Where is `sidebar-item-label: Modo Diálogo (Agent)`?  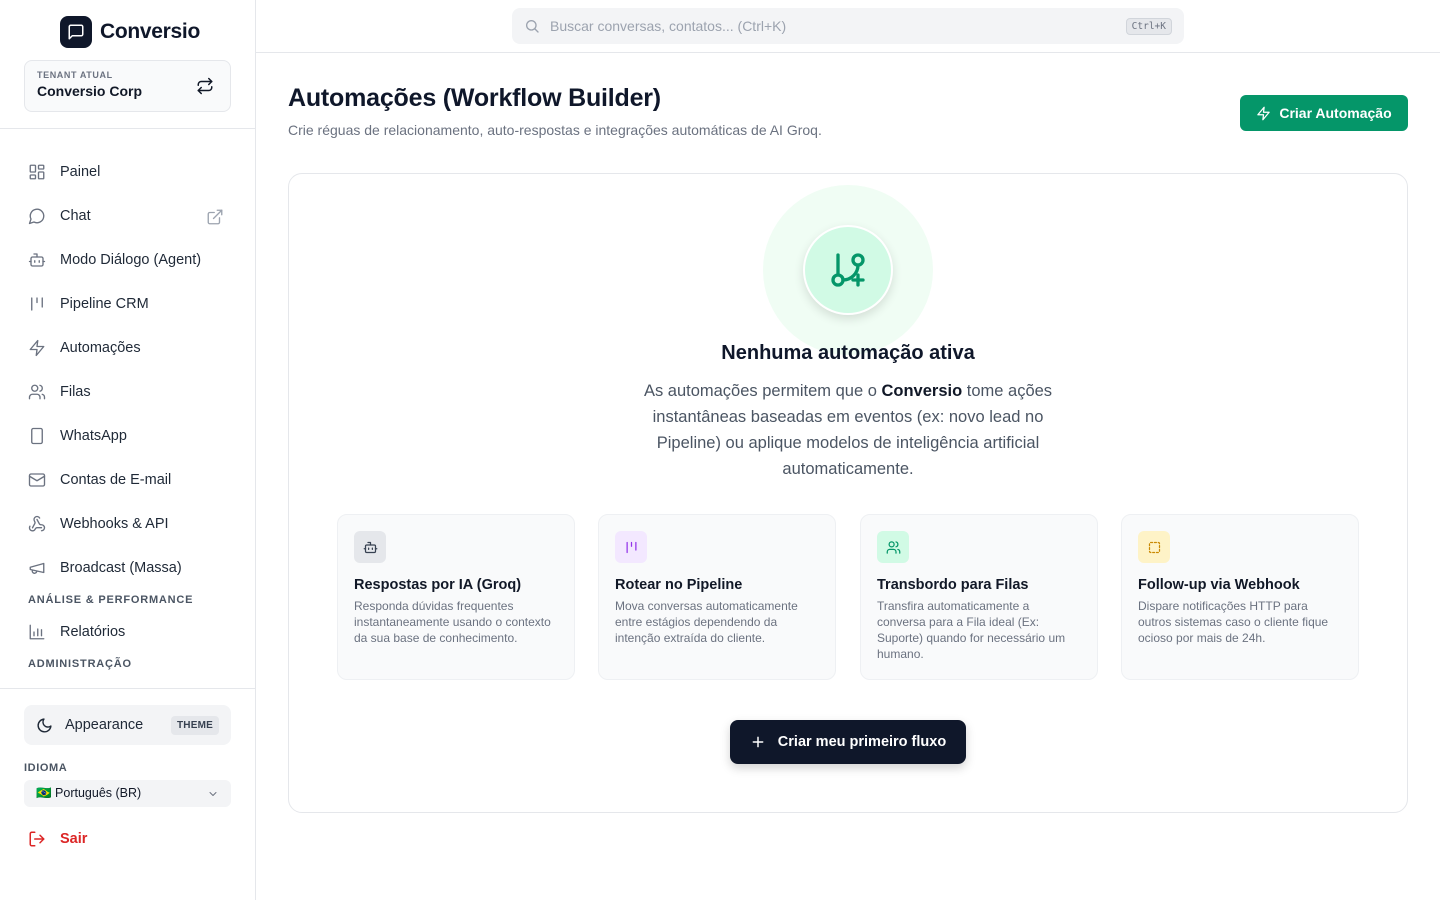 sidebar-item-label: Modo Diálogo (Agent) is located at coordinates (131, 260).